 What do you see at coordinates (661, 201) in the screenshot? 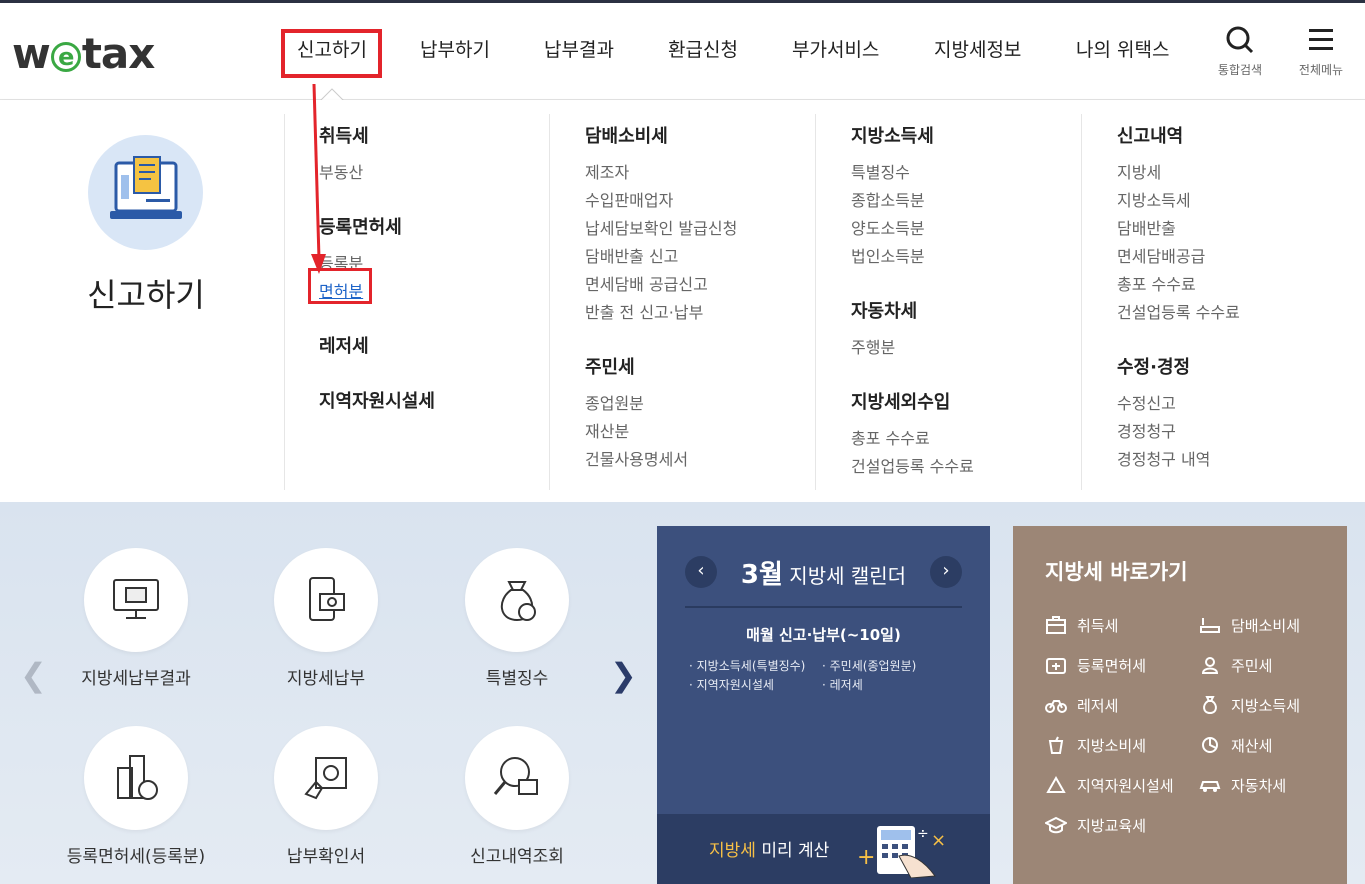
I see `menu-item-importer: 수입판매업자` at bounding box center [661, 201].